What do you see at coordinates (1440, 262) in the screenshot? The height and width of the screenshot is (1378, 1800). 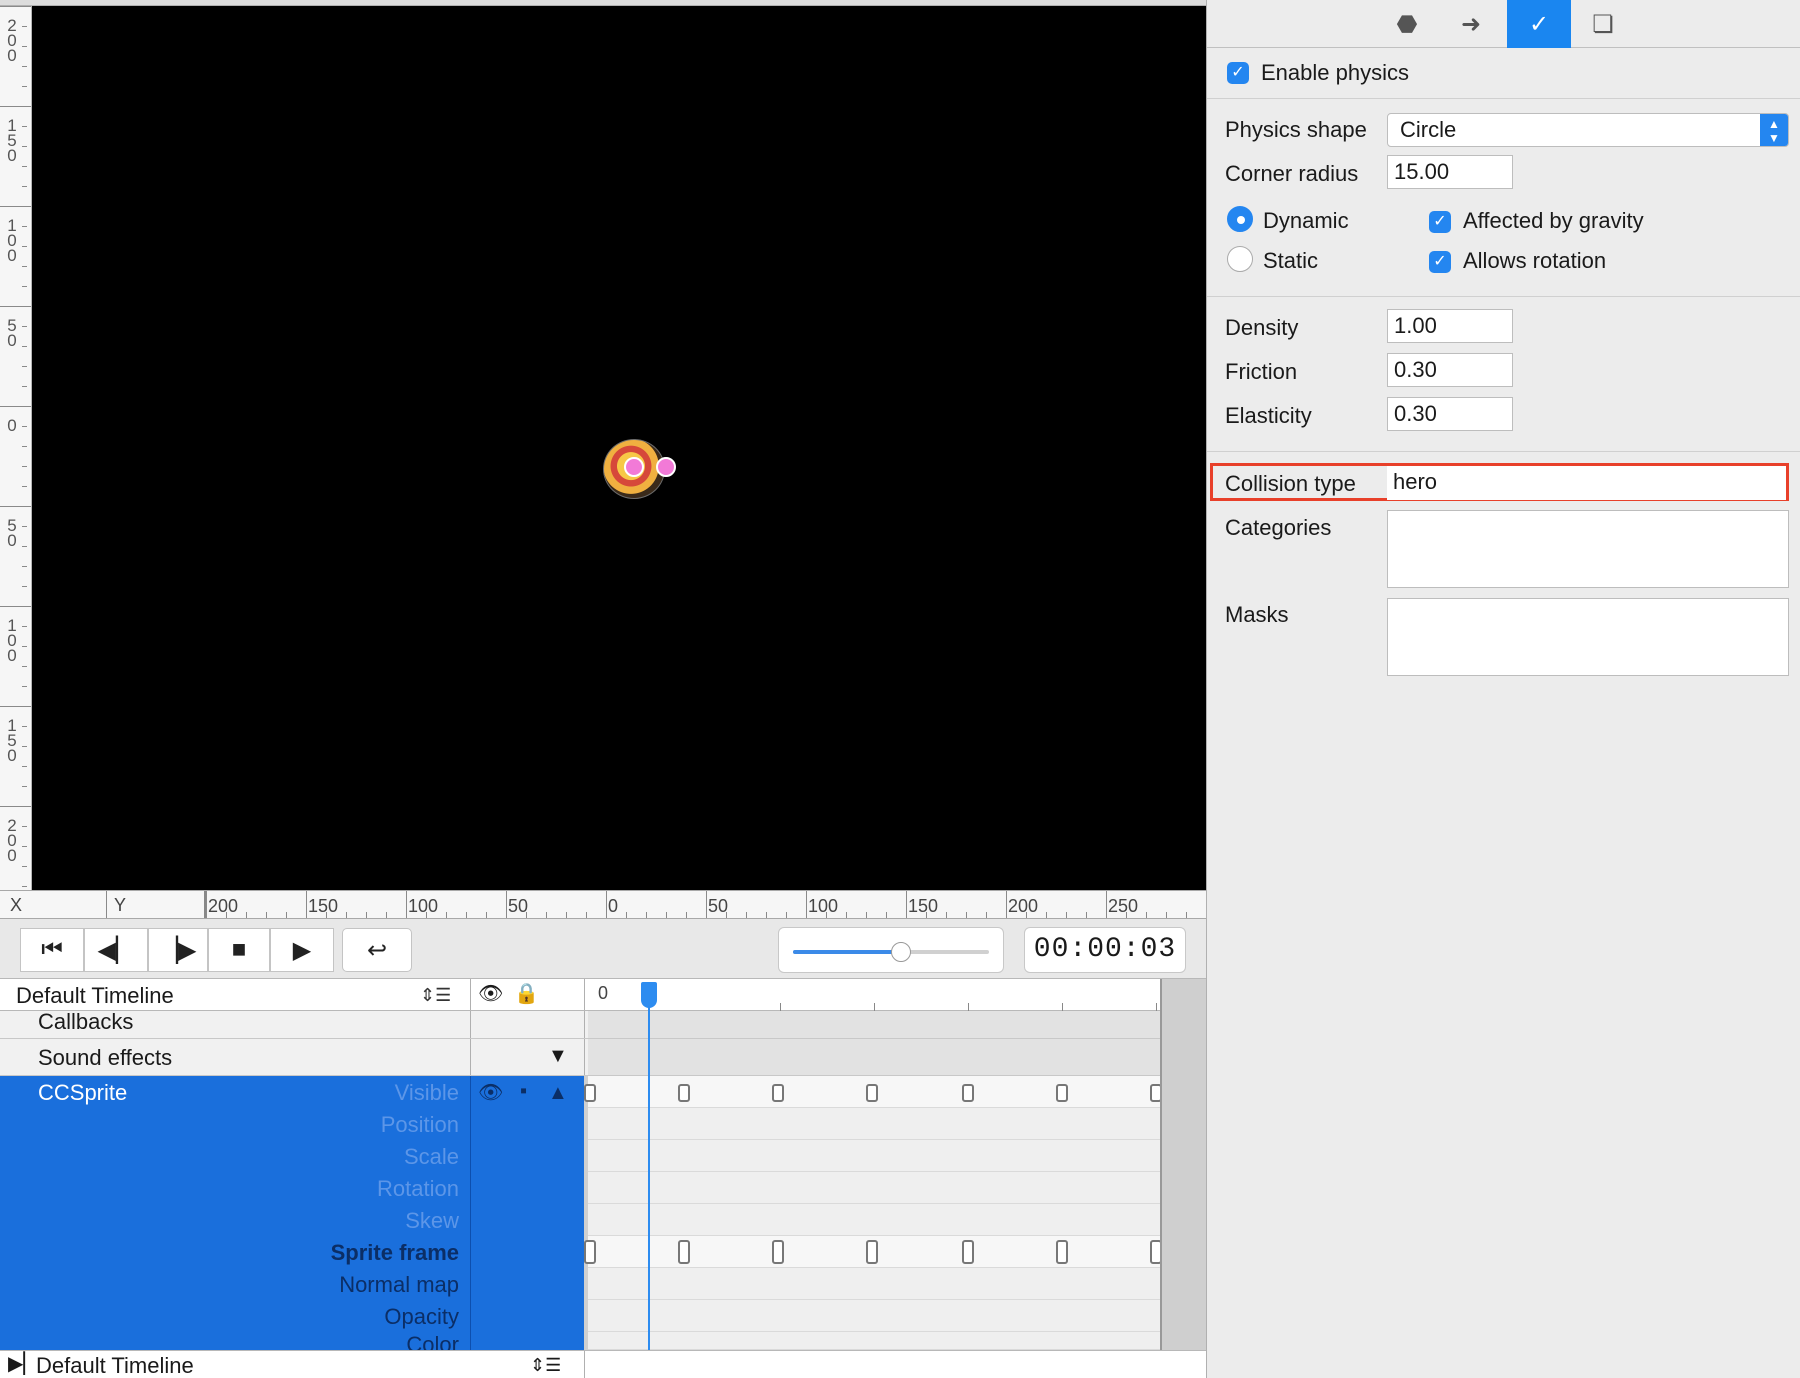 I see `allows-rotation-checkbox: ✓` at bounding box center [1440, 262].